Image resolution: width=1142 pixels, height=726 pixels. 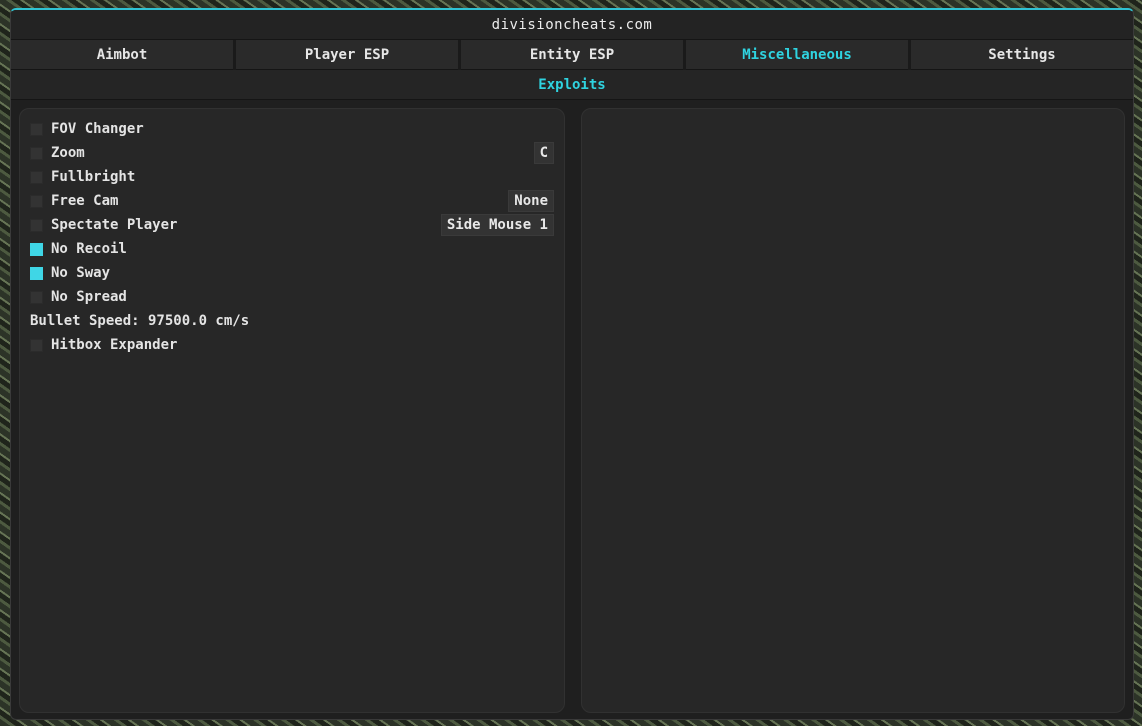 I want to click on spectate-player-checkbox, so click(x=36, y=225).